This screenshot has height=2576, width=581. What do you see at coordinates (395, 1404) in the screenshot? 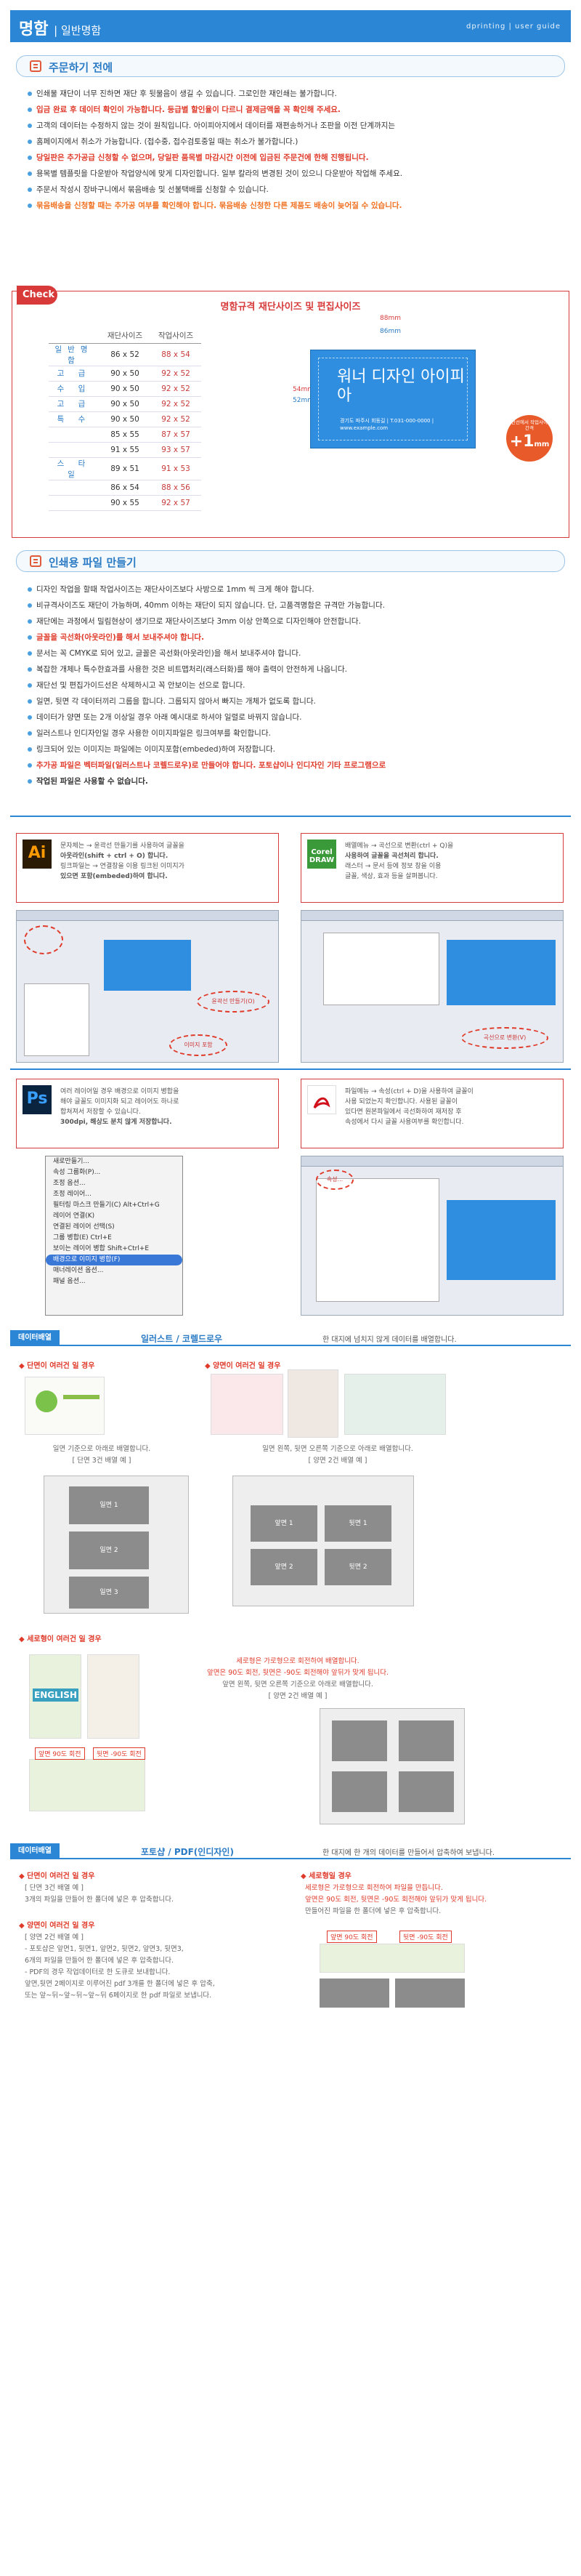
I see `sample-toys-photo` at bounding box center [395, 1404].